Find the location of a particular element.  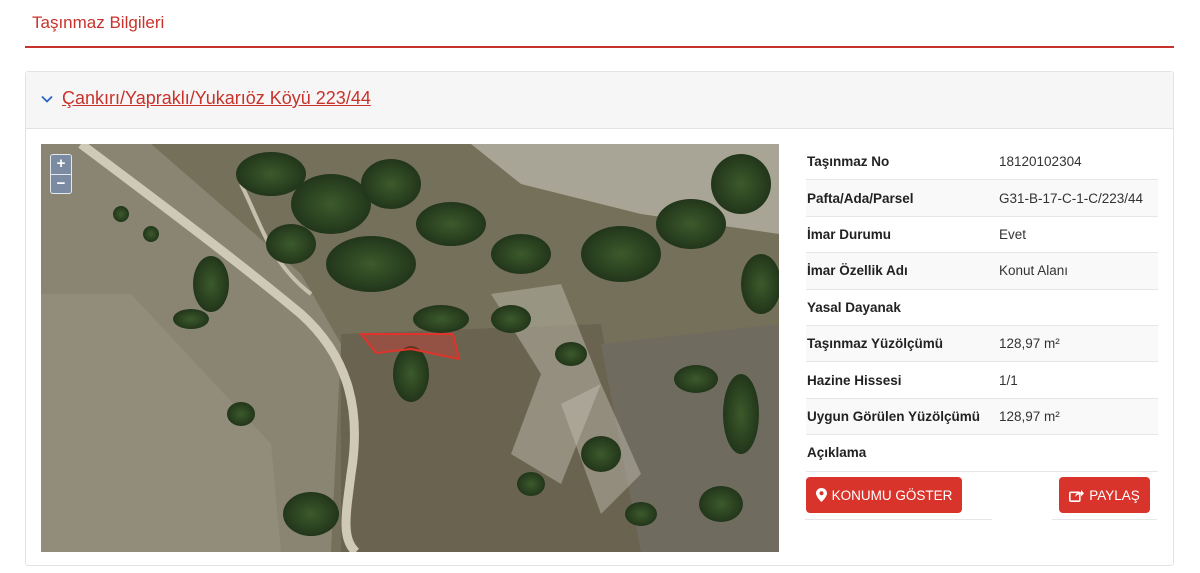

info-row-property-no: Taşınmaz No 18120102304 is located at coordinates (982, 162).